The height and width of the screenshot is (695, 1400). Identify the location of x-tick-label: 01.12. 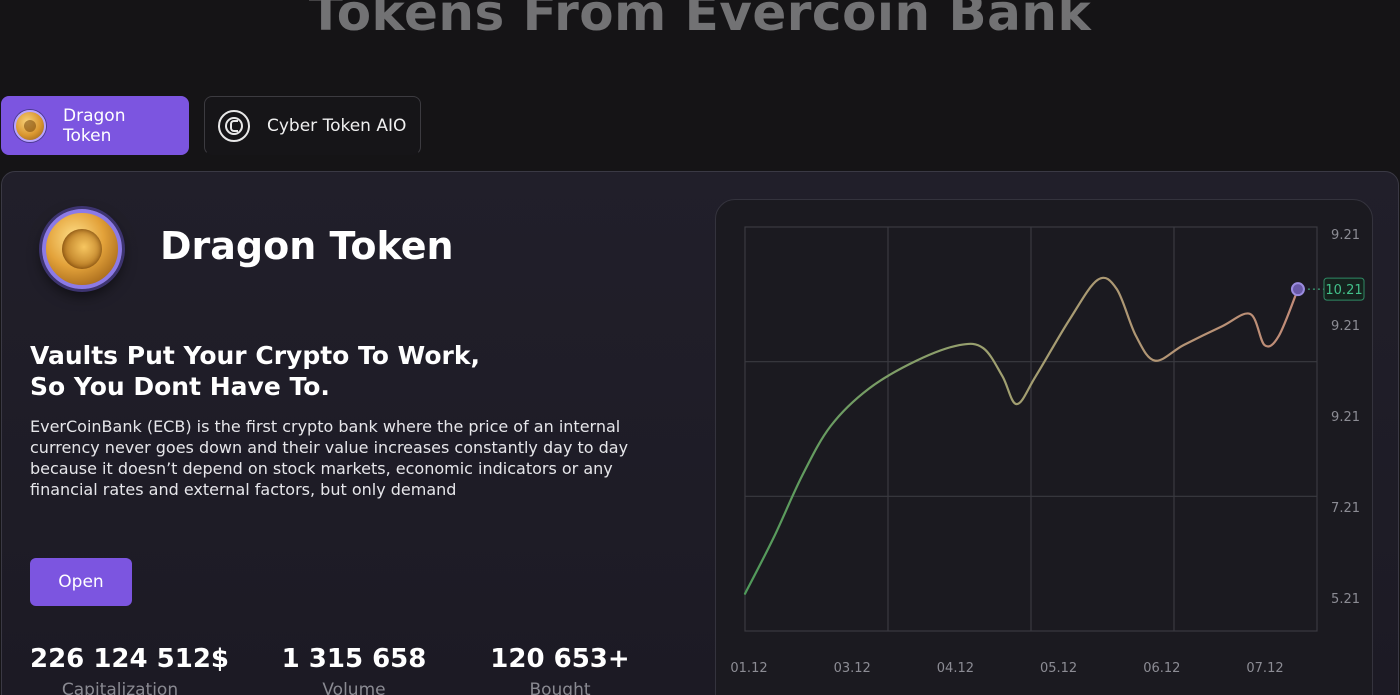
(748, 668).